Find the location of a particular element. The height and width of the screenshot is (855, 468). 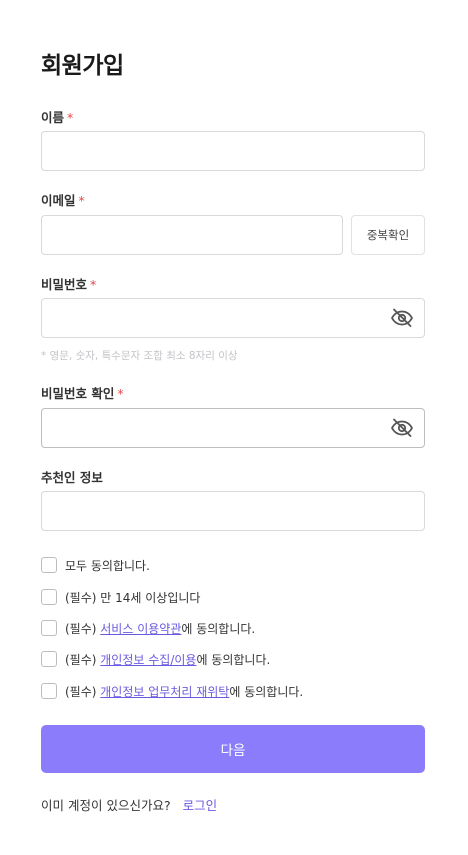

agree-age-checkbox is located at coordinates (49, 597).